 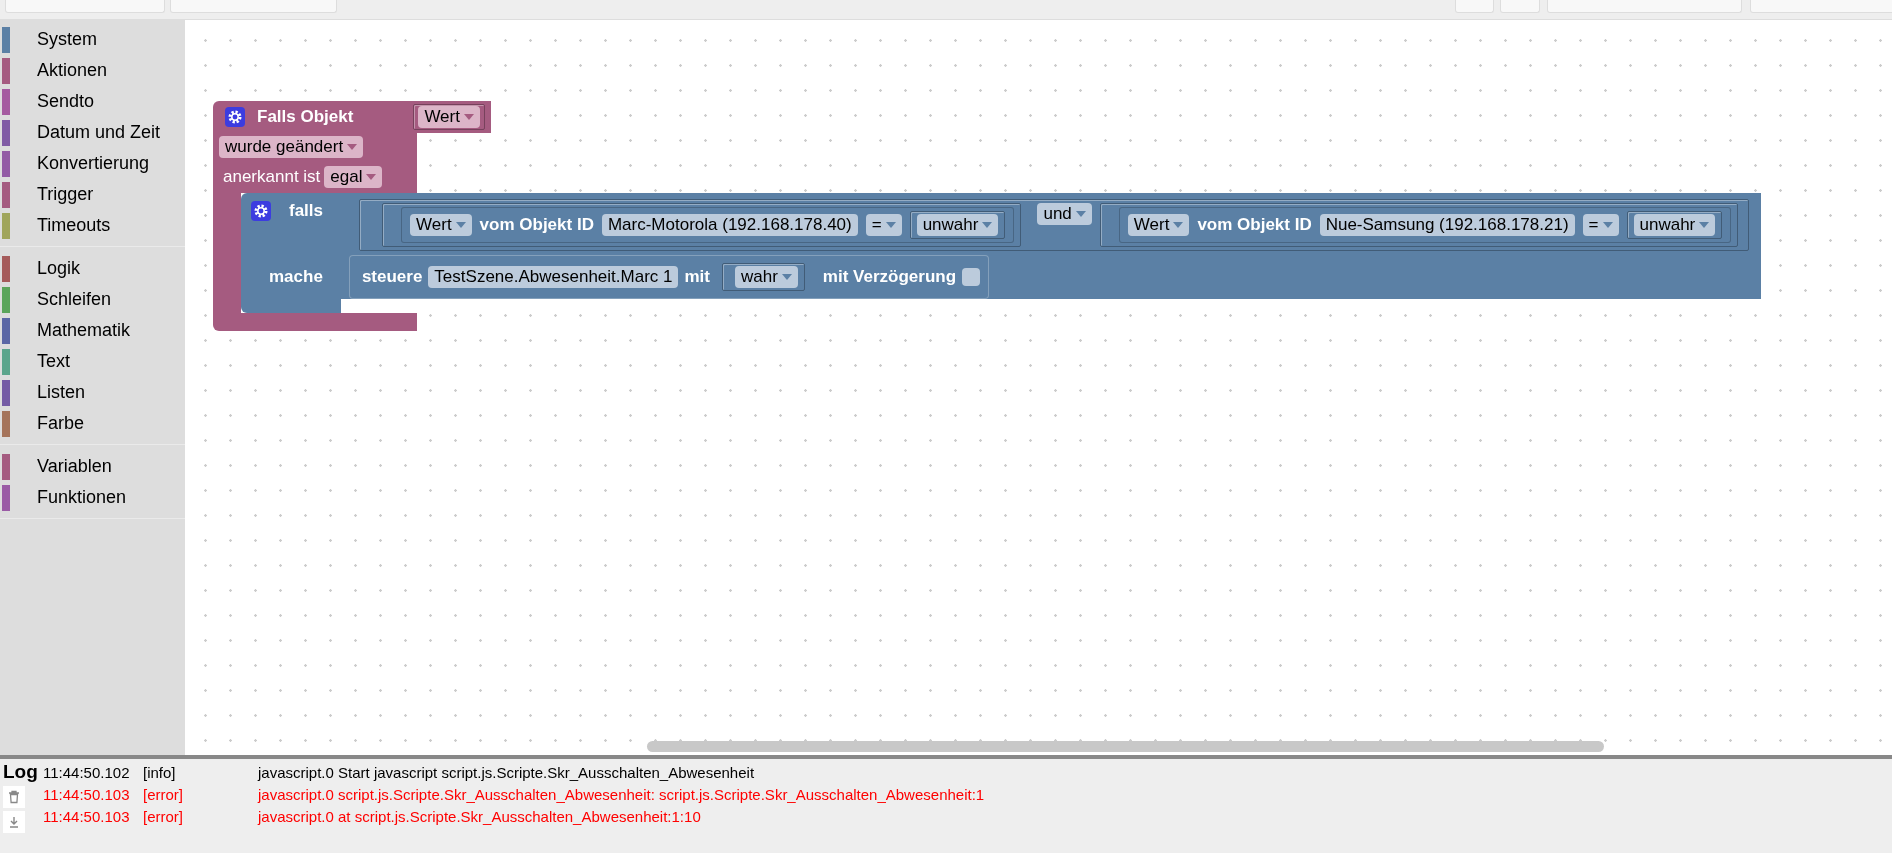 What do you see at coordinates (553, 277) in the screenshot?
I see `dropdown: TestSzene.Abwesenheit.Marc 1` at bounding box center [553, 277].